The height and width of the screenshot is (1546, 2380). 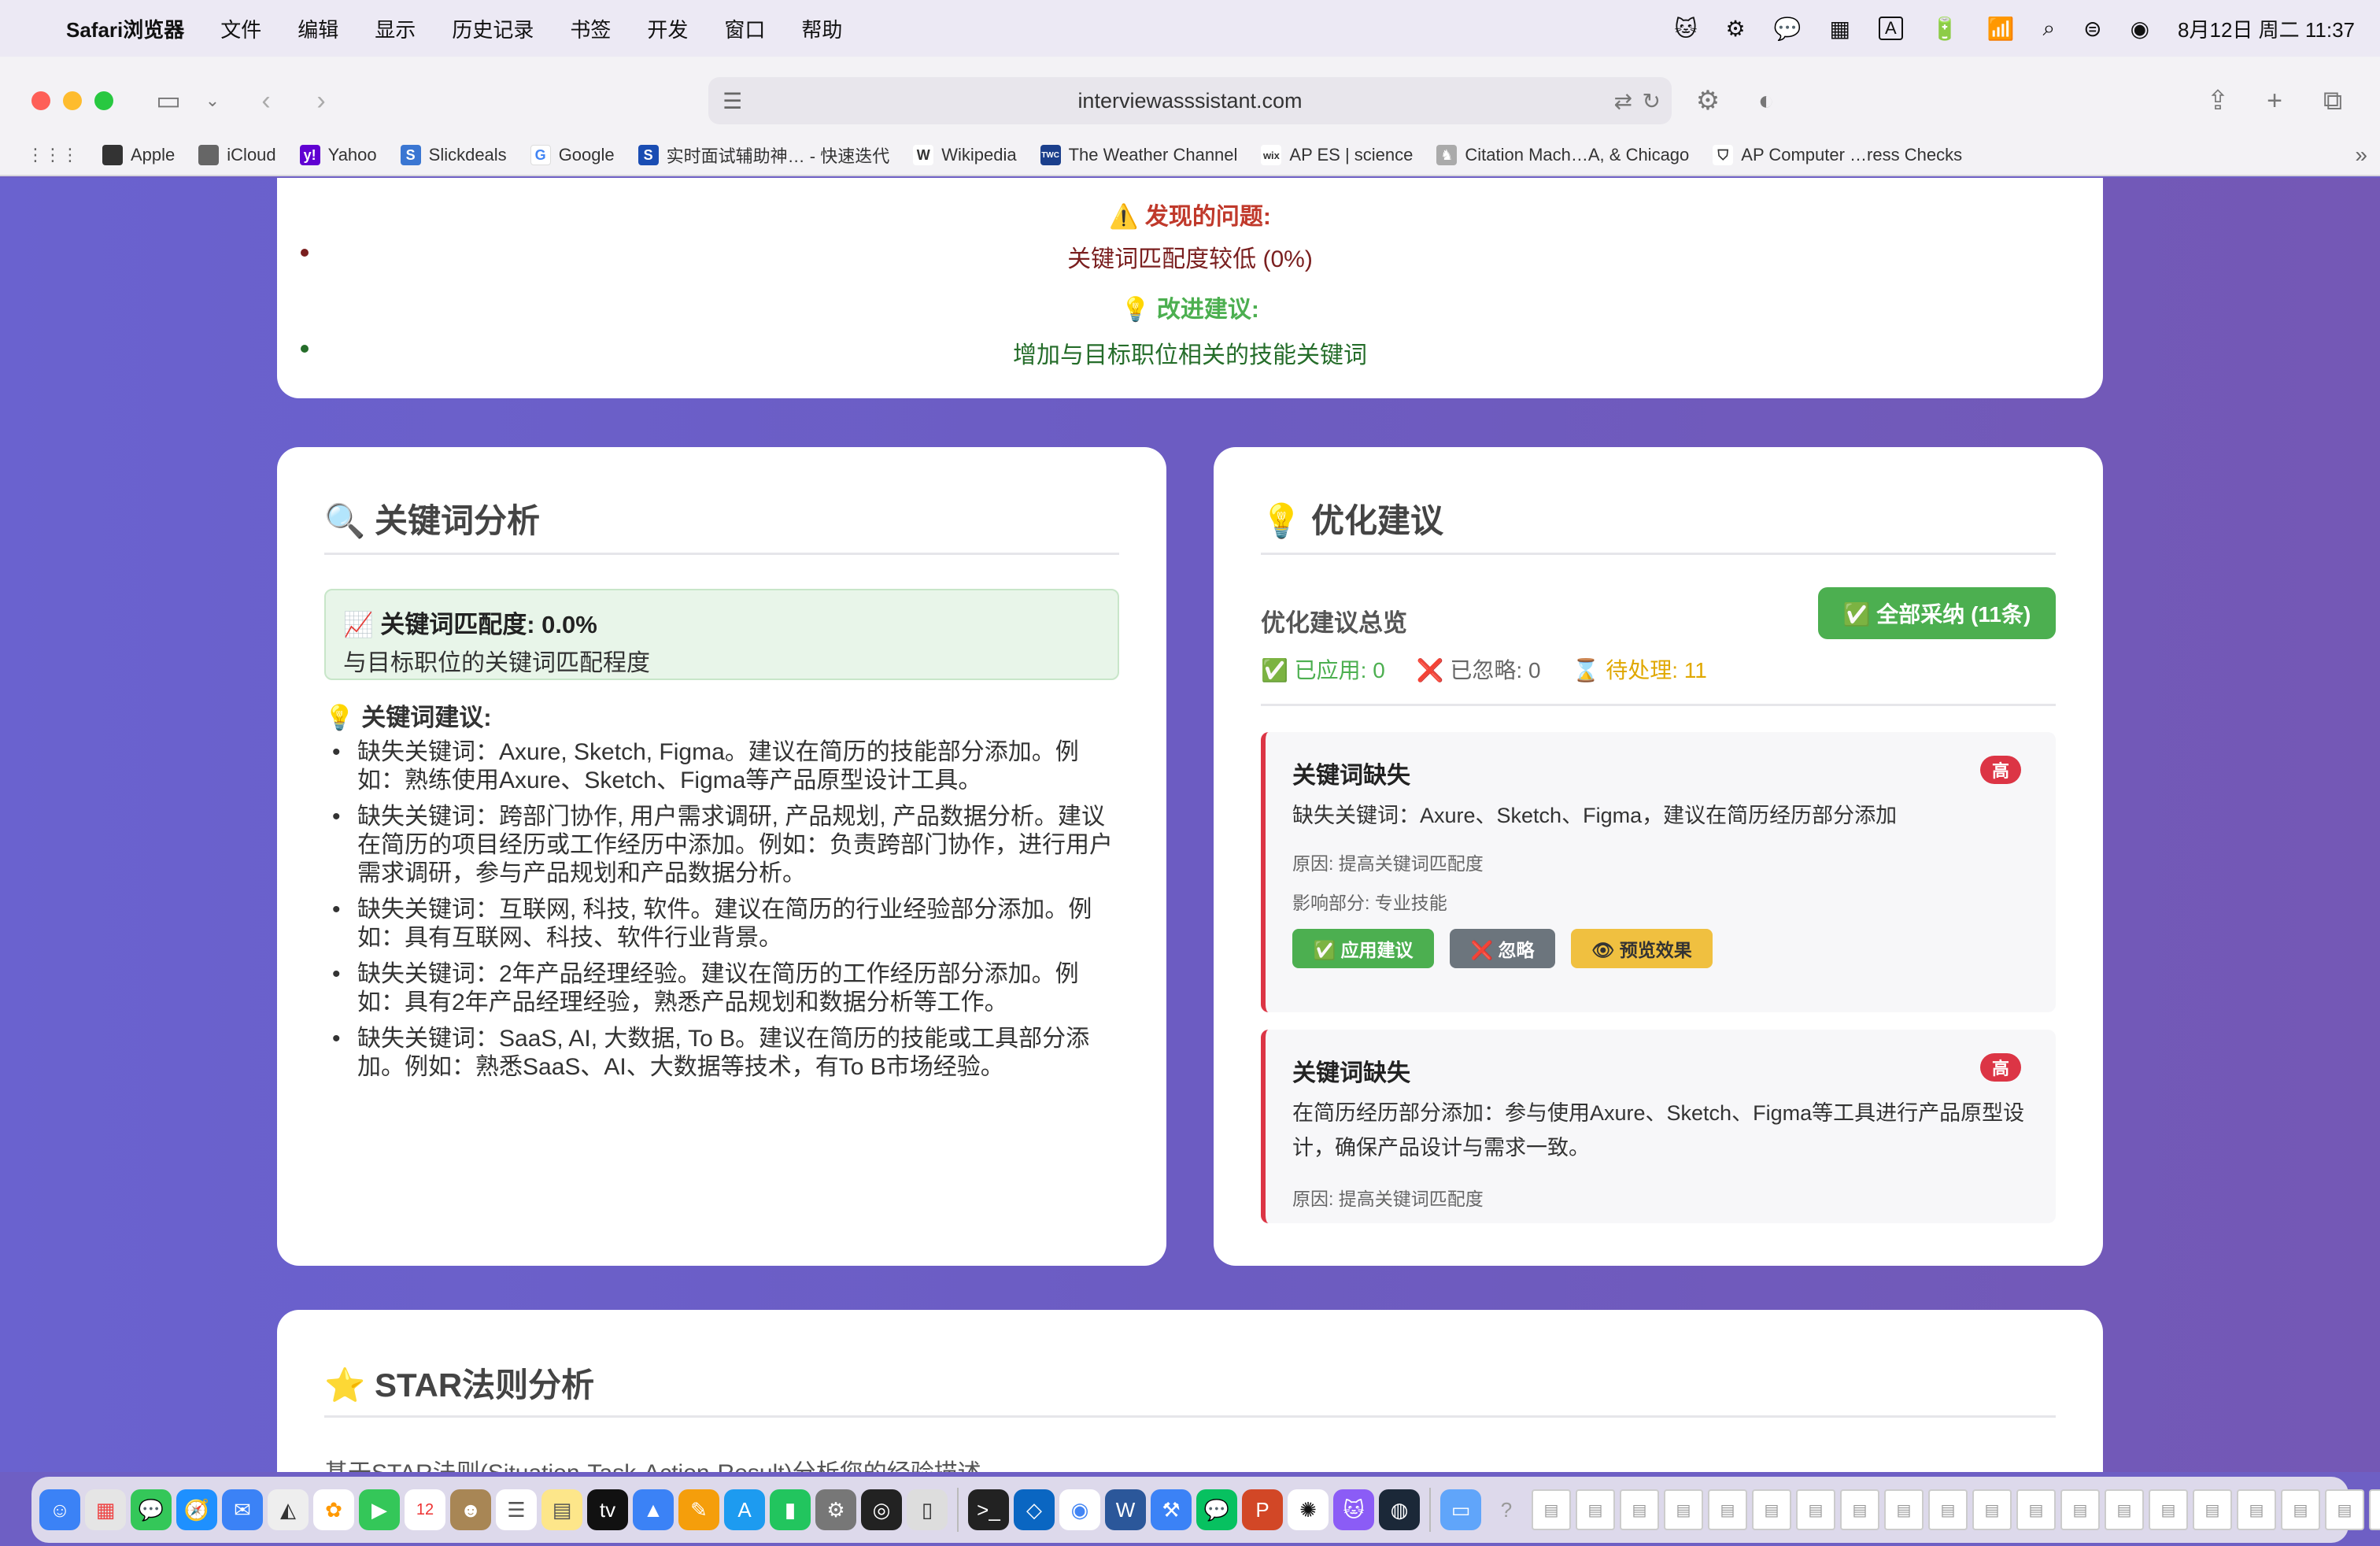 What do you see at coordinates (425, 1509) in the screenshot?
I see `calendar-icon: 12` at bounding box center [425, 1509].